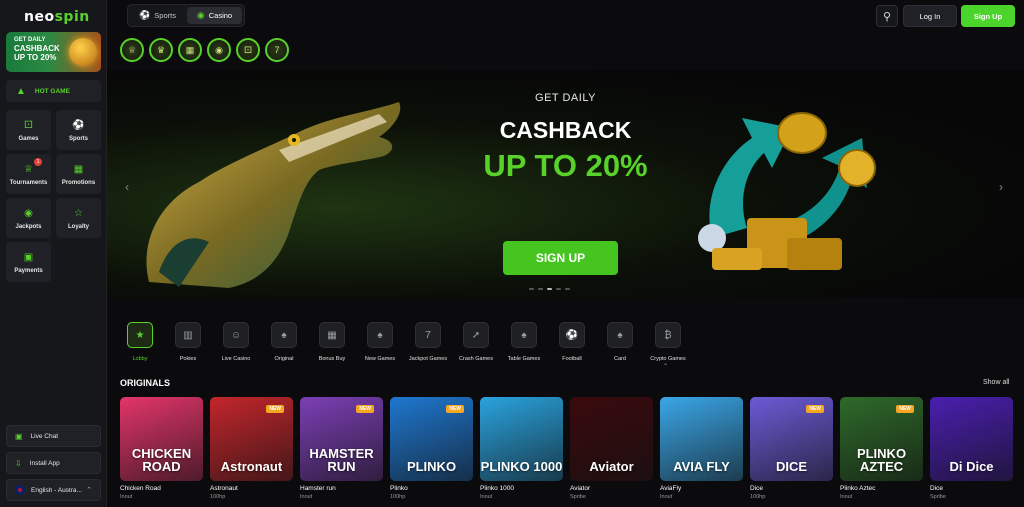 This screenshot has height=507, width=1024. I want to click on category-crypto-games: ₿ Crypto Games, so click(668, 342).